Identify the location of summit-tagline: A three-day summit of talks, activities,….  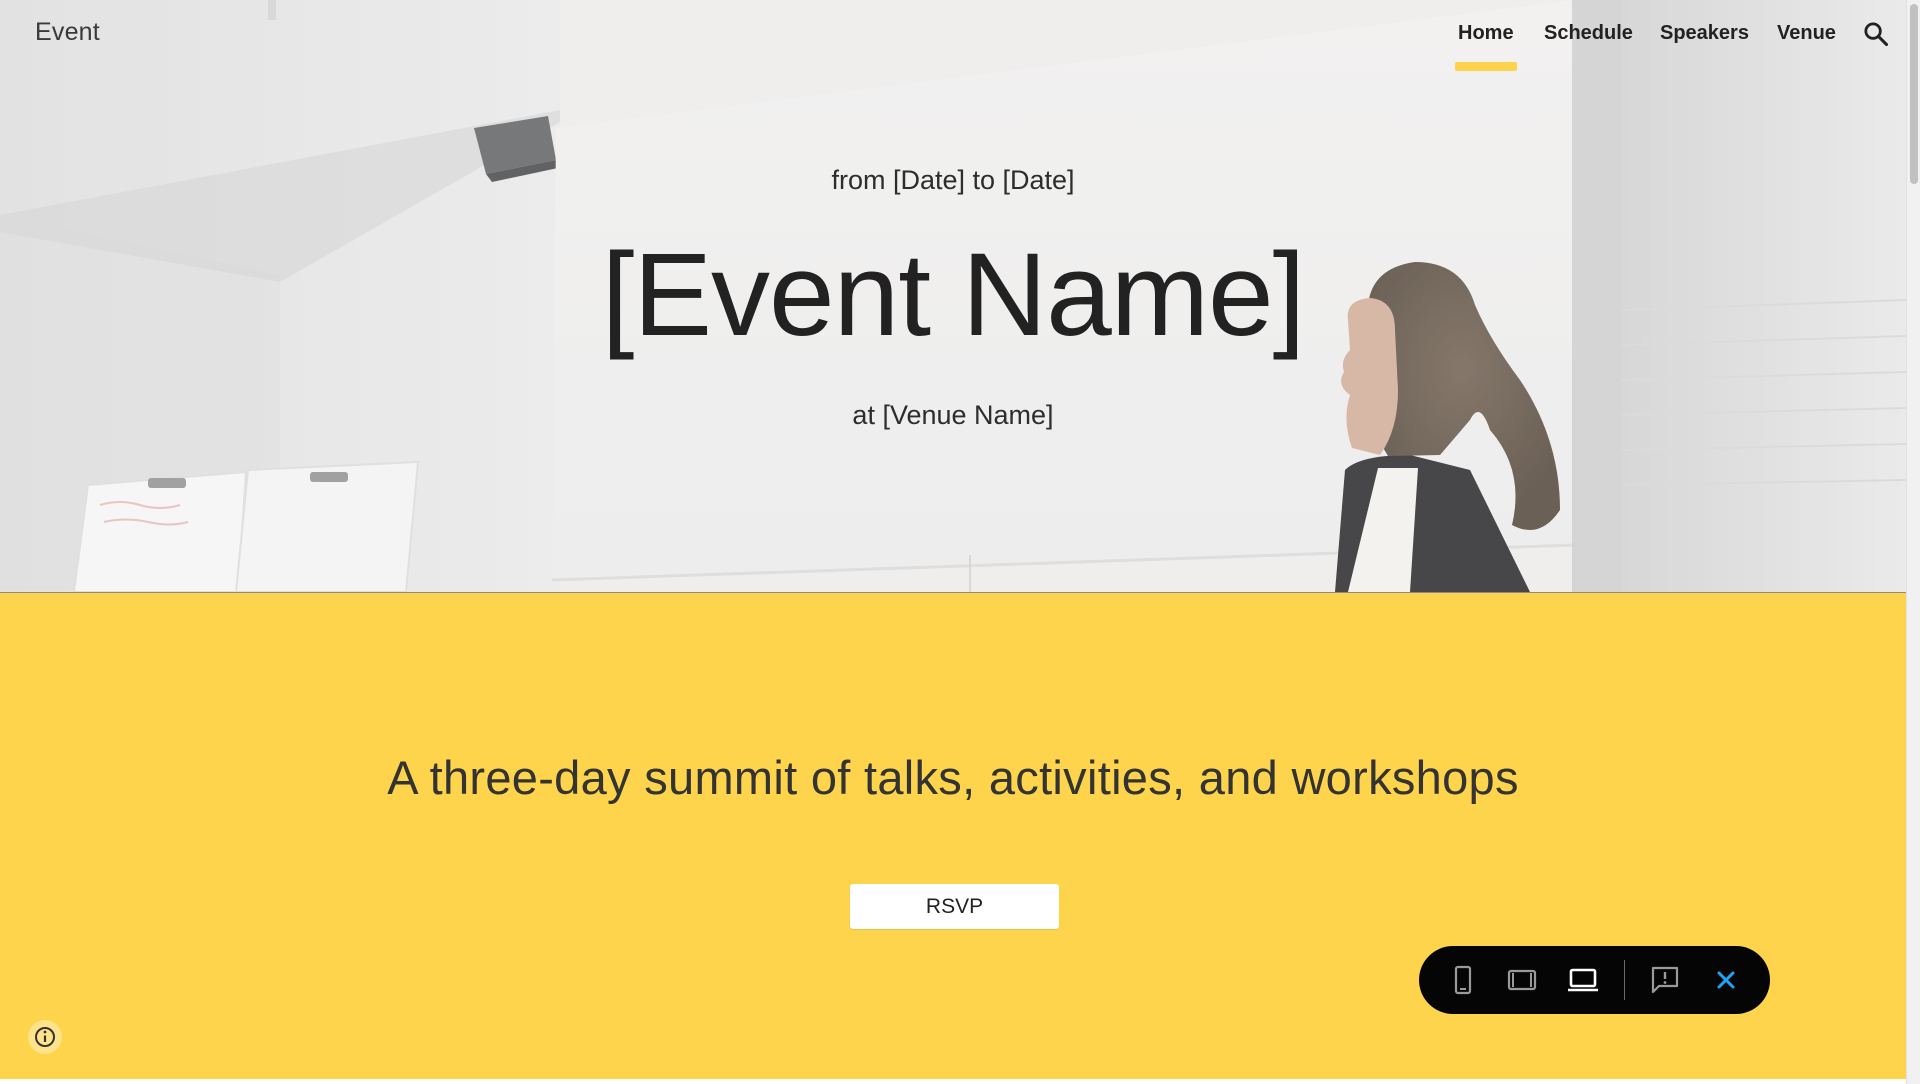
(953, 777).